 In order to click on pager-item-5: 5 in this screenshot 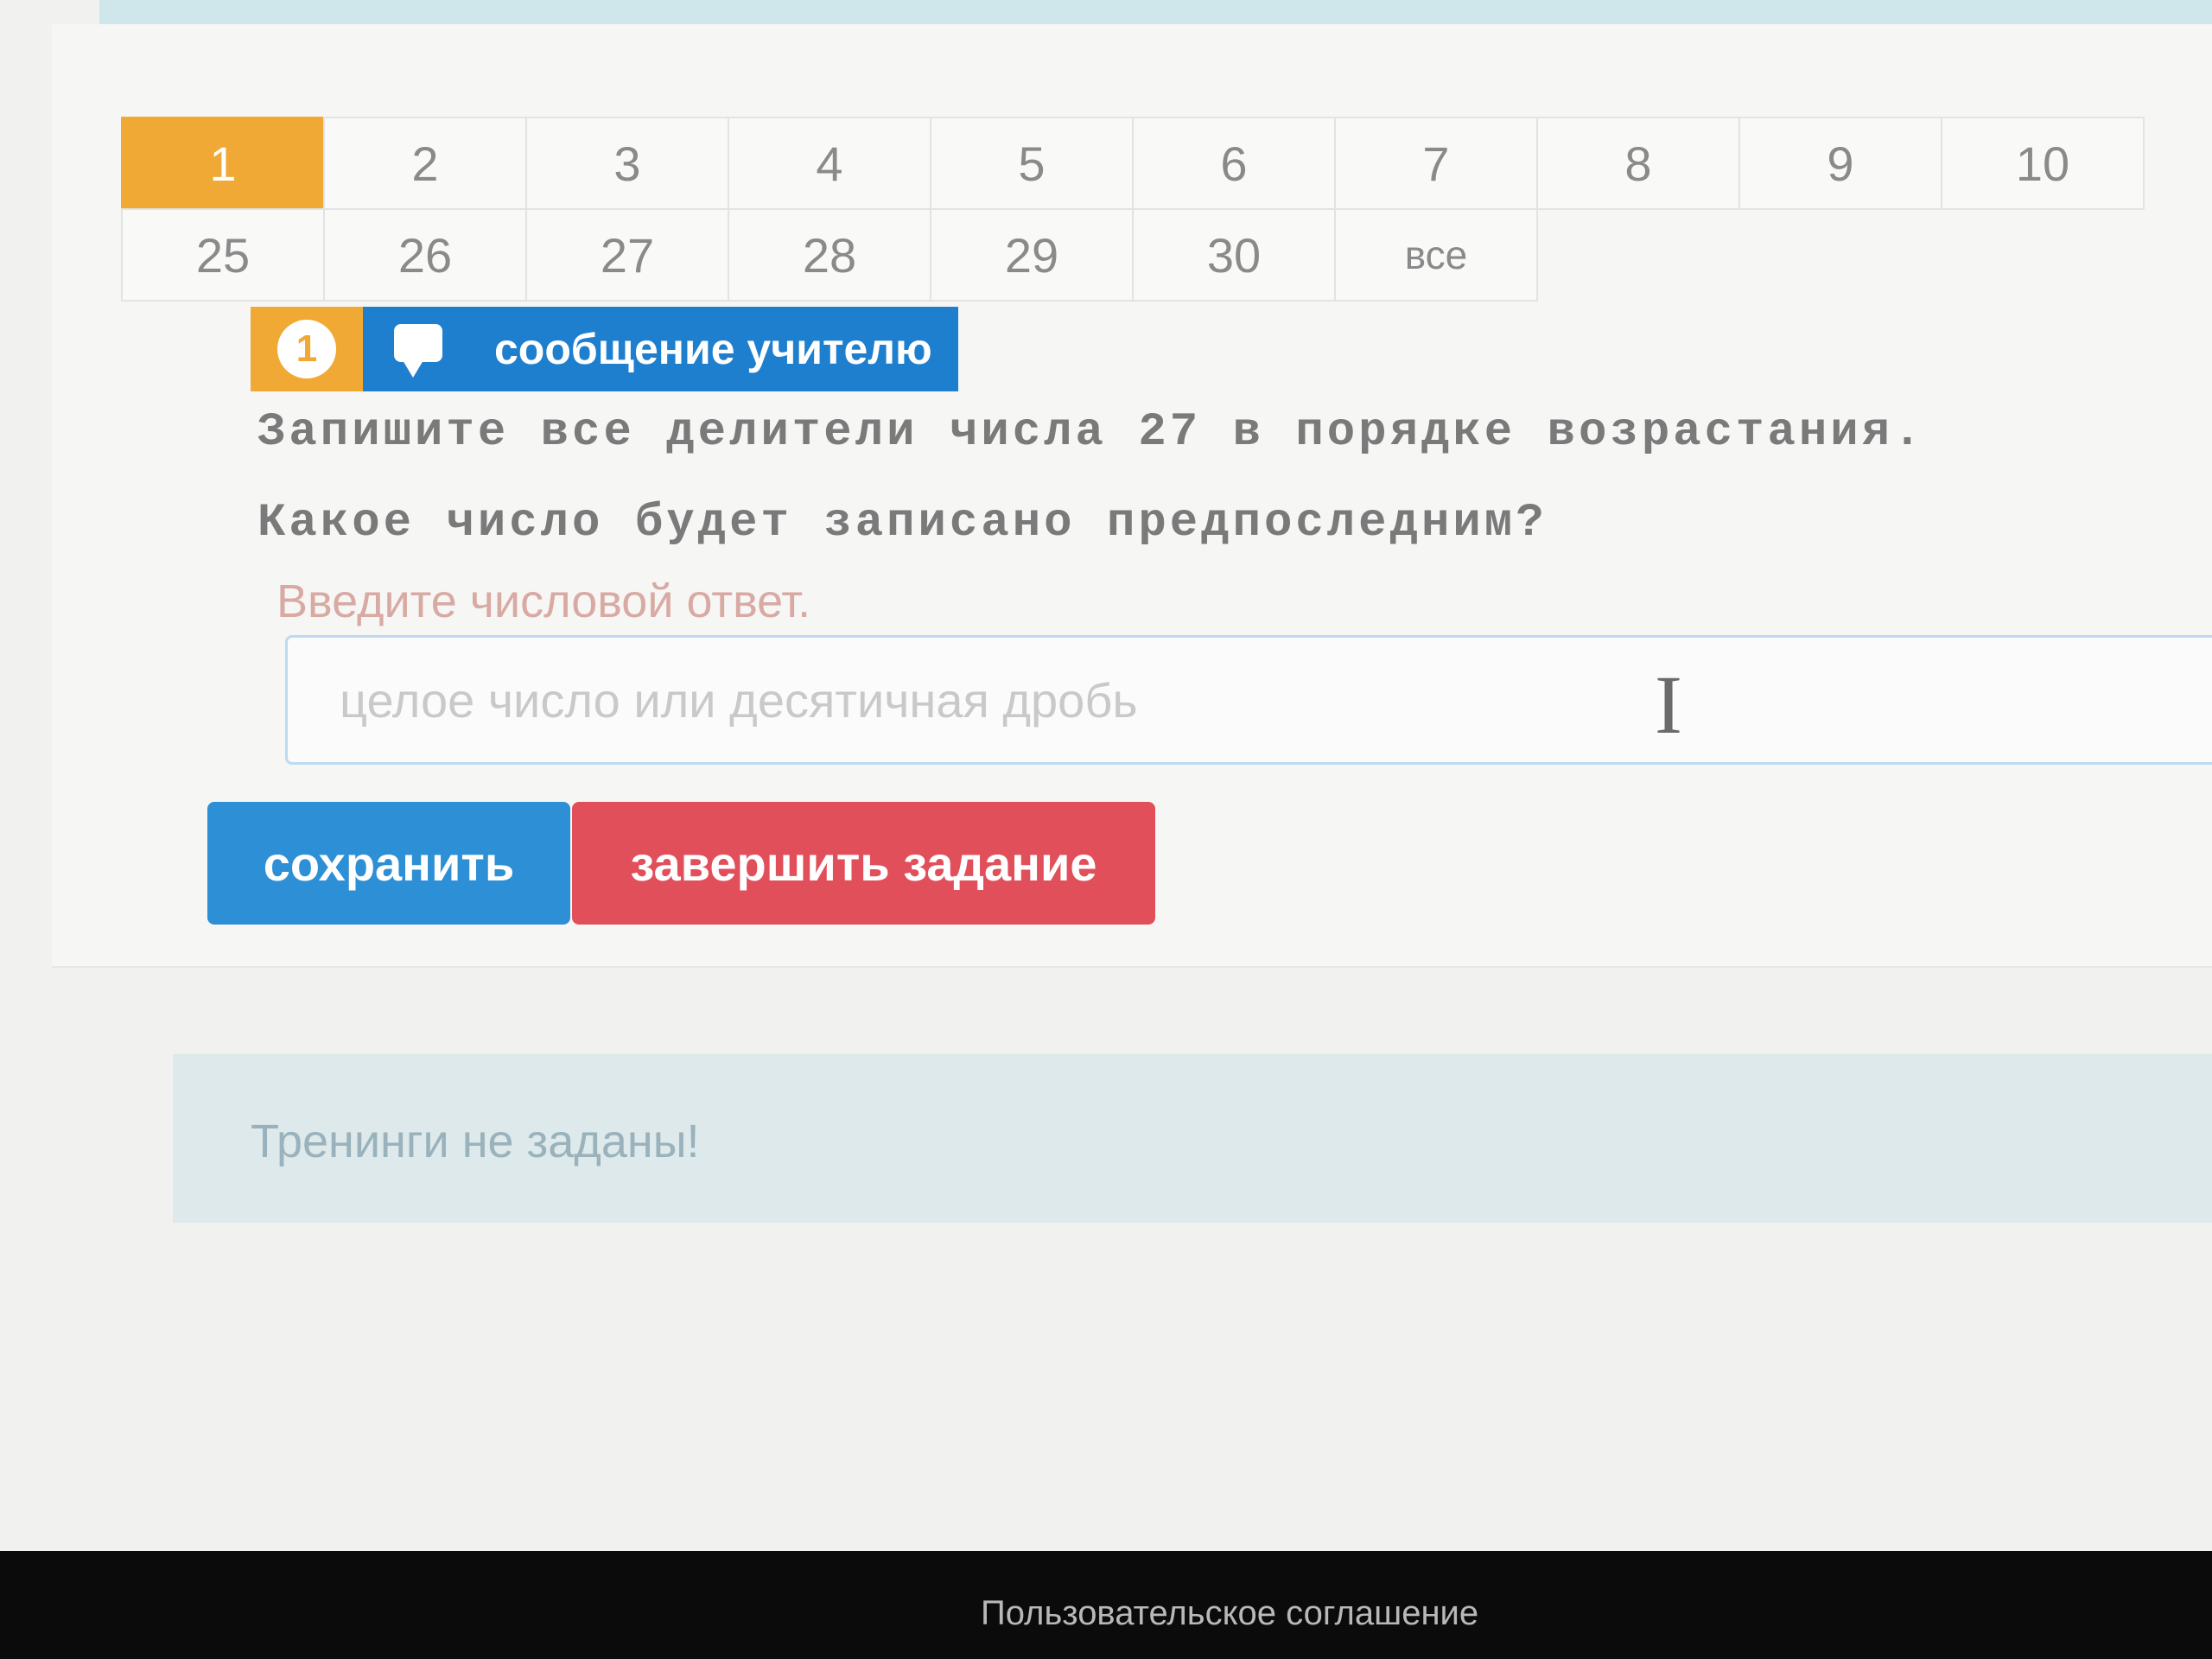, I will do `click(1032, 163)`.